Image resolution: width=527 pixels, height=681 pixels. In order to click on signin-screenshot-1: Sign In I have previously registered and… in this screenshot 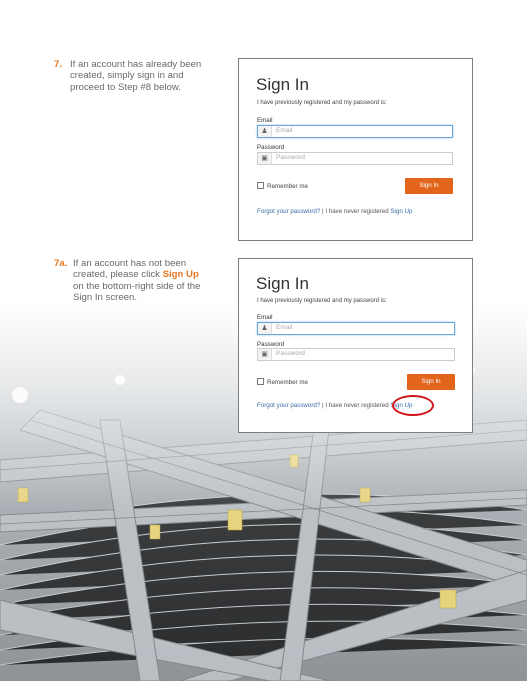, I will do `click(355, 149)`.